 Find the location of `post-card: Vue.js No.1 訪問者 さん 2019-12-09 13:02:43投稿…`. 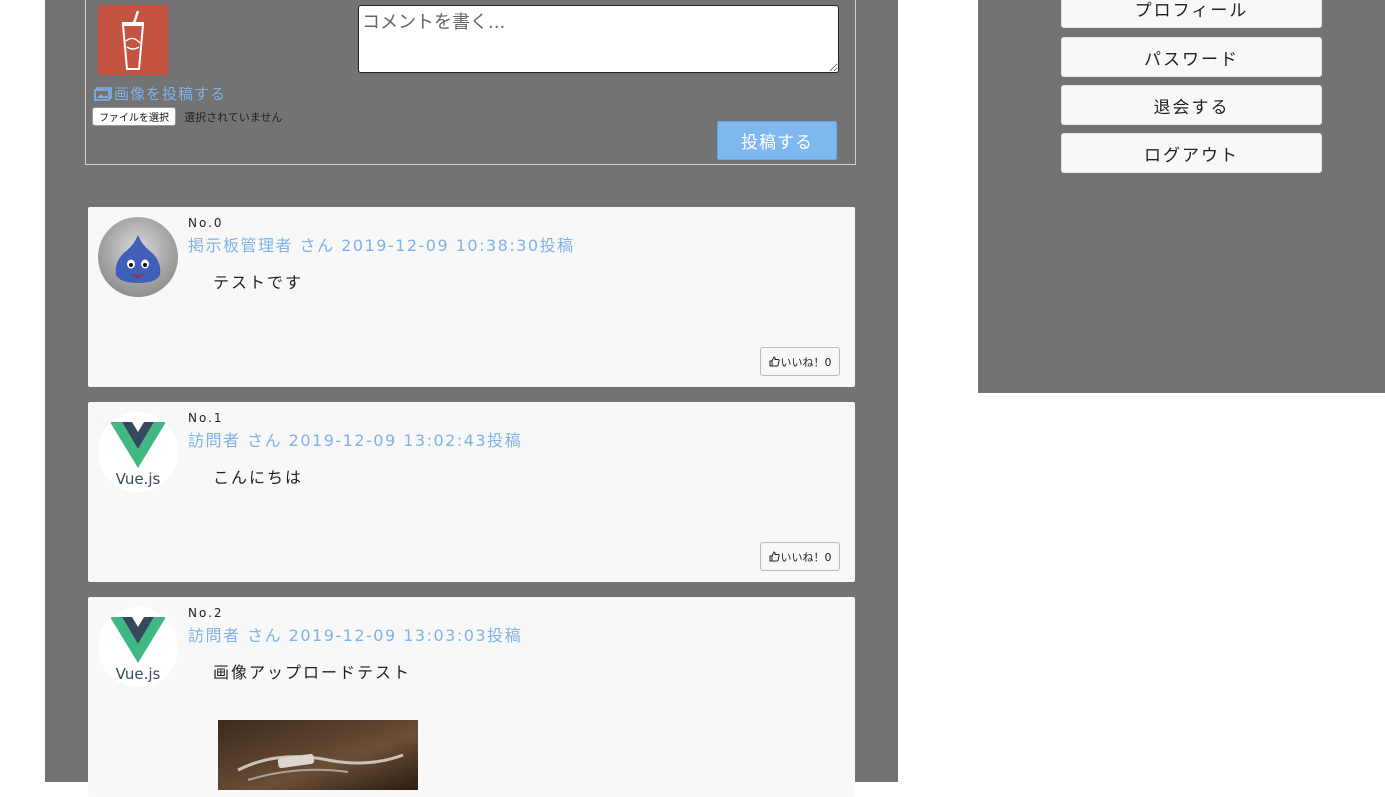

post-card: Vue.js No.1 訪問者 さん 2019-12-09 13:02:43投稿… is located at coordinates (471, 492).